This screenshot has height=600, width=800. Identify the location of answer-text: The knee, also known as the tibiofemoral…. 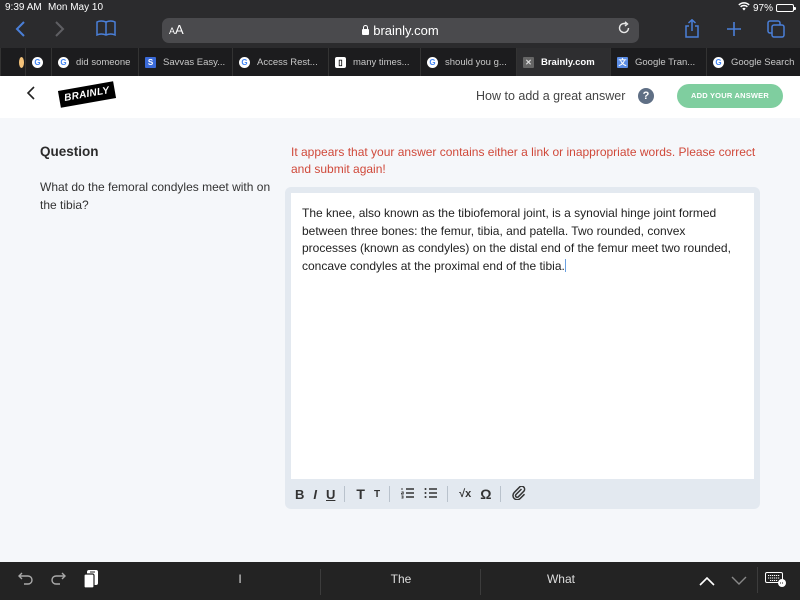
(516, 239).